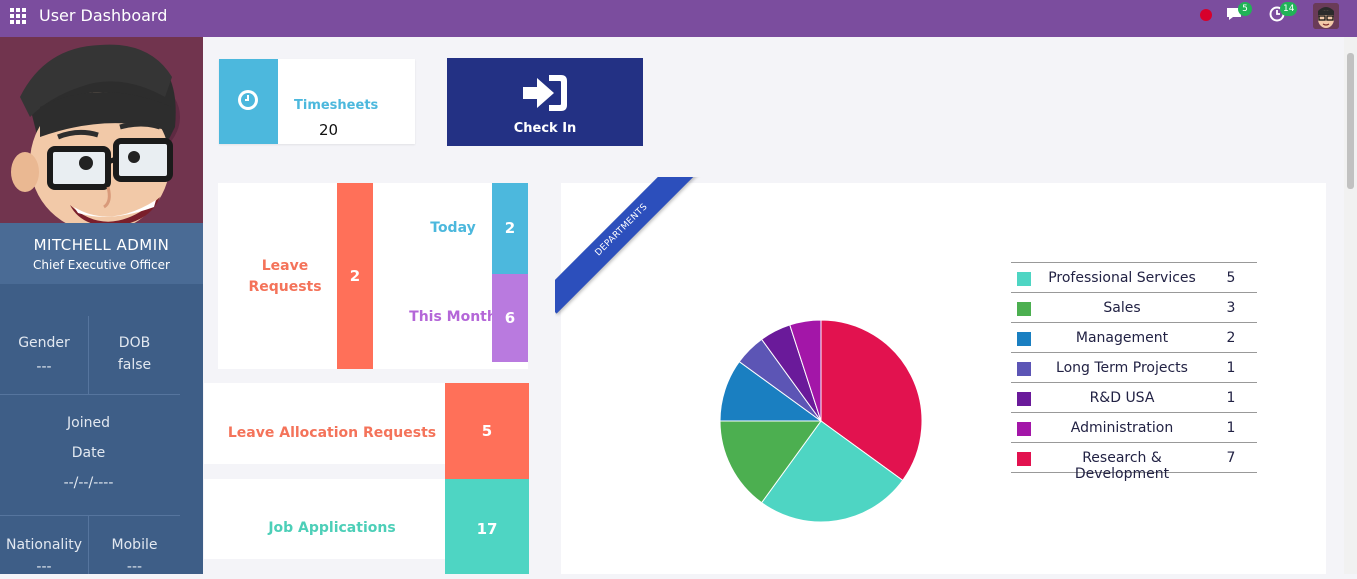 Image resolution: width=1357 pixels, height=579 pixels. What do you see at coordinates (545, 93) in the screenshot?
I see `sign-in-icon` at bounding box center [545, 93].